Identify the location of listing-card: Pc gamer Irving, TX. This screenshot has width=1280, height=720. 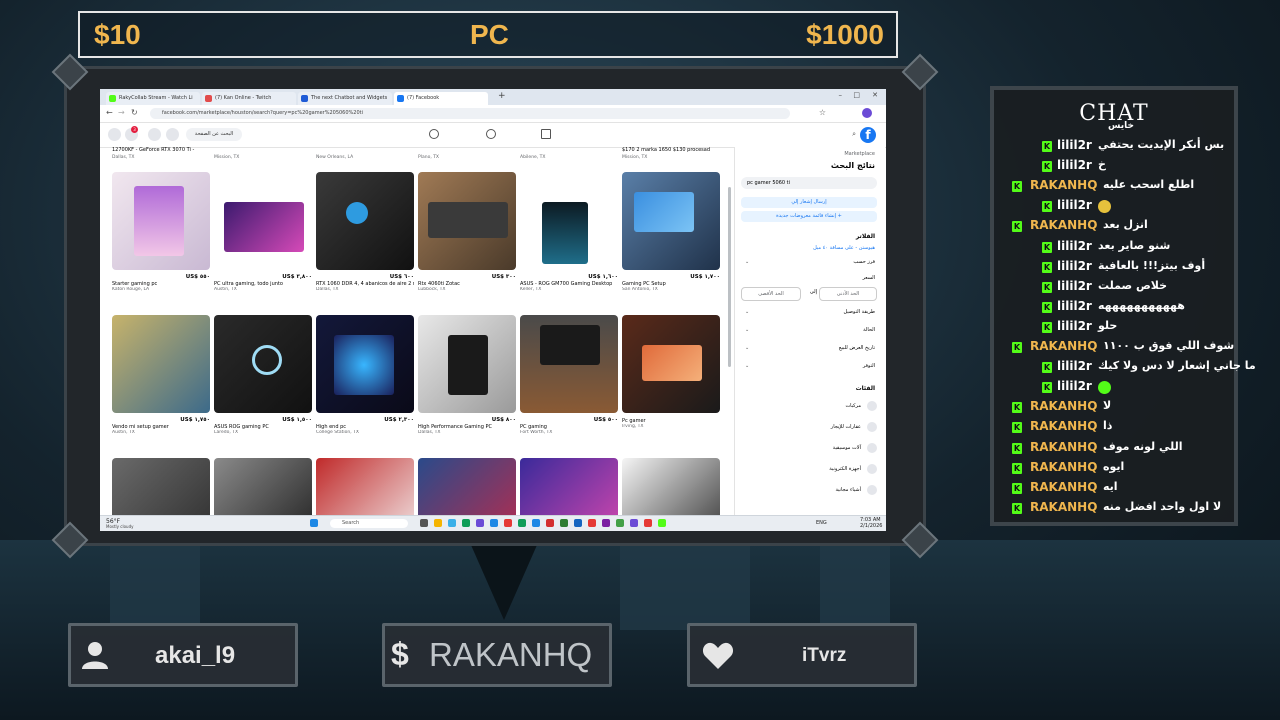
(671, 372).